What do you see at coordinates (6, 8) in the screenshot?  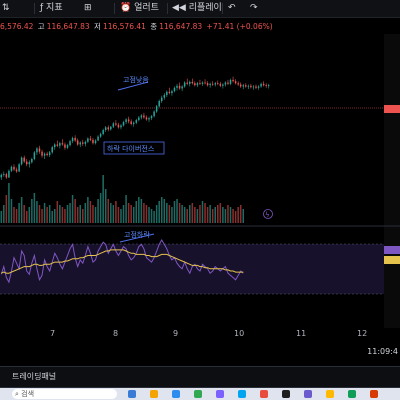 I see `indicator-chart-icon: ⇅` at bounding box center [6, 8].